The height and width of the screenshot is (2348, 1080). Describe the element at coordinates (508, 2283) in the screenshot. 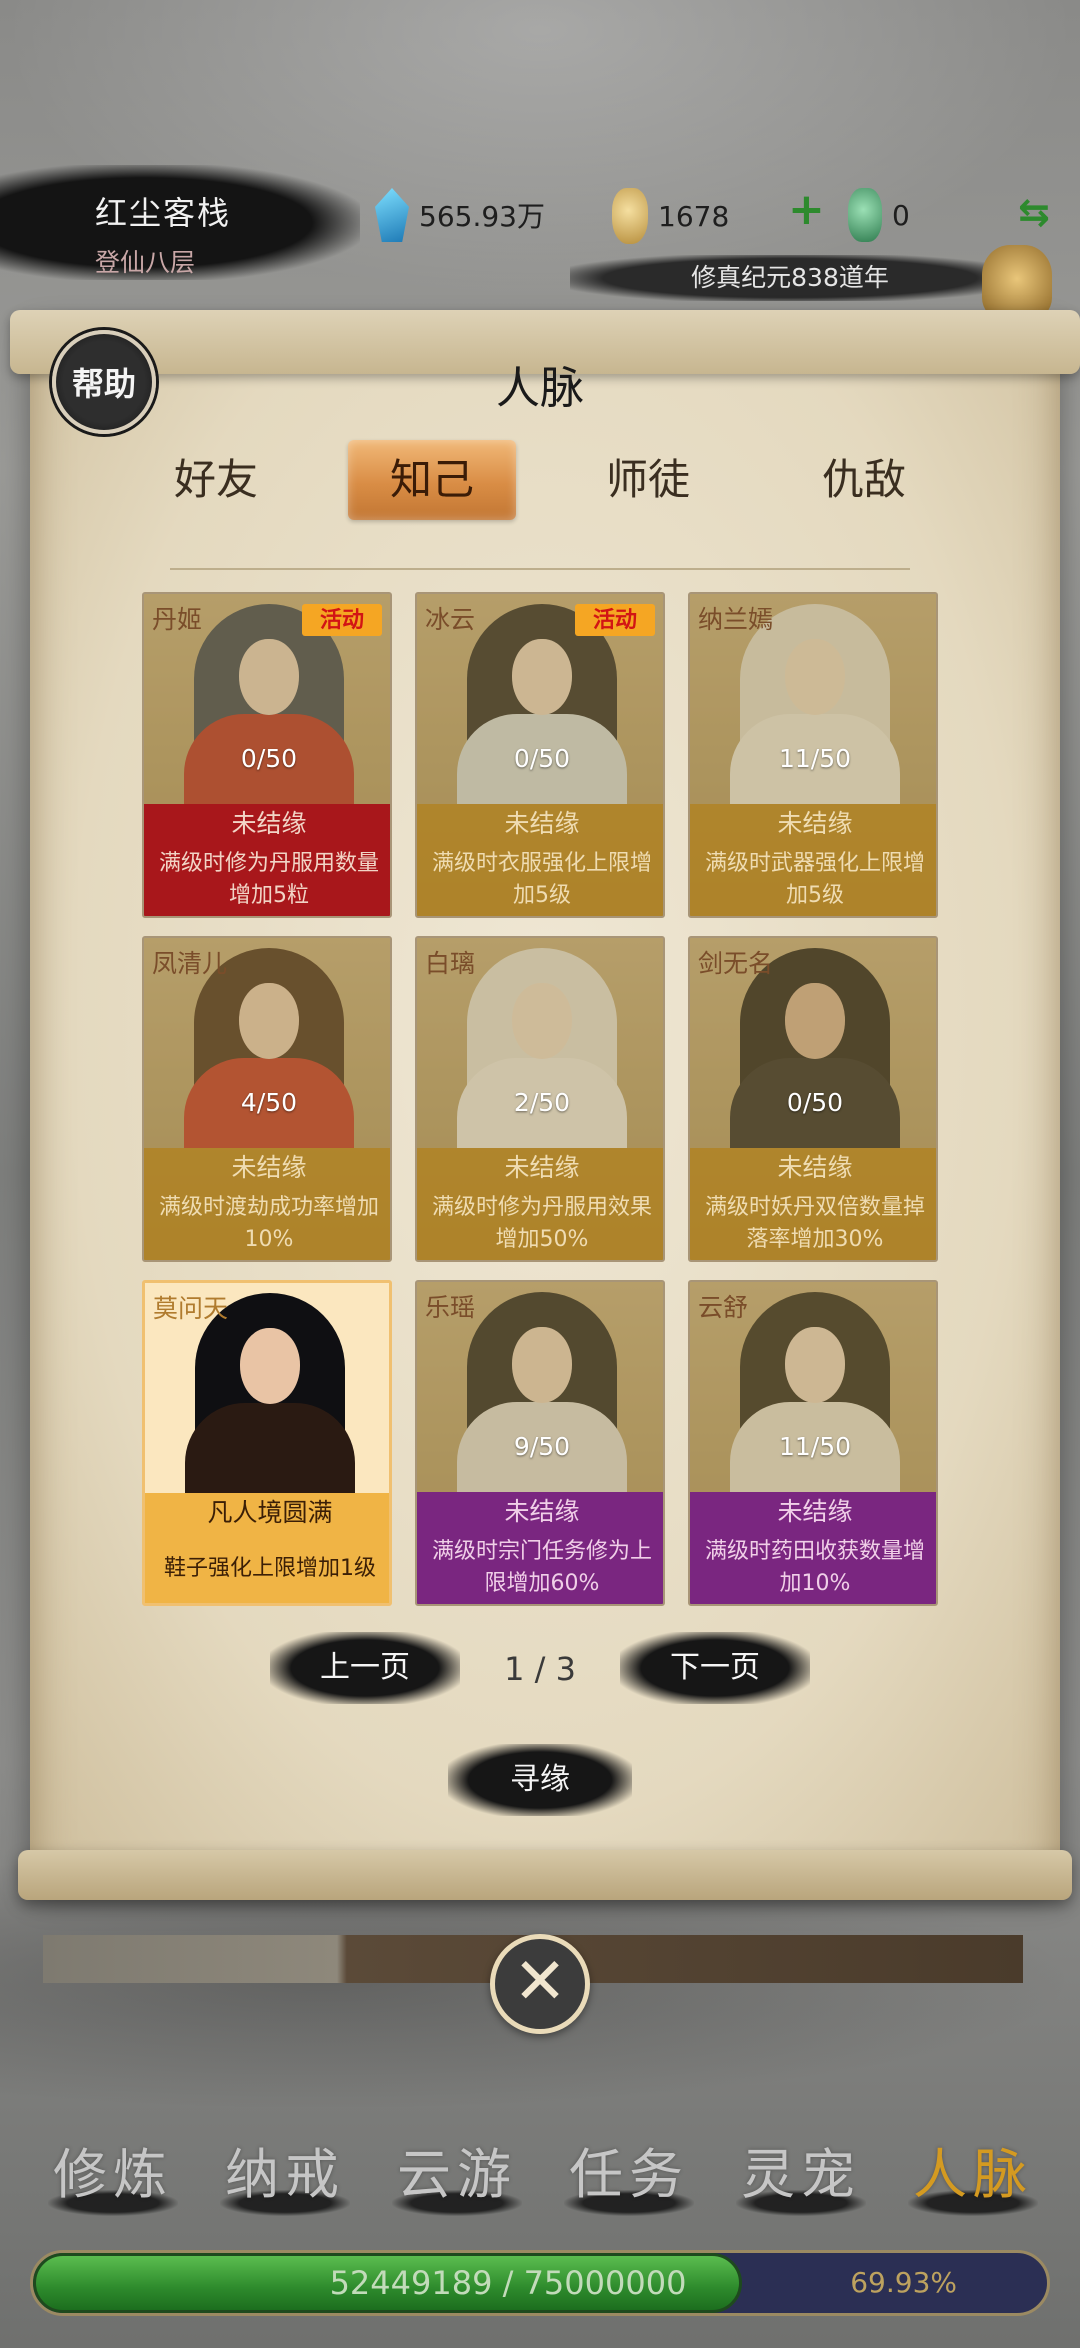

I see `progress-text: 52449189 / 75000000` at that location.